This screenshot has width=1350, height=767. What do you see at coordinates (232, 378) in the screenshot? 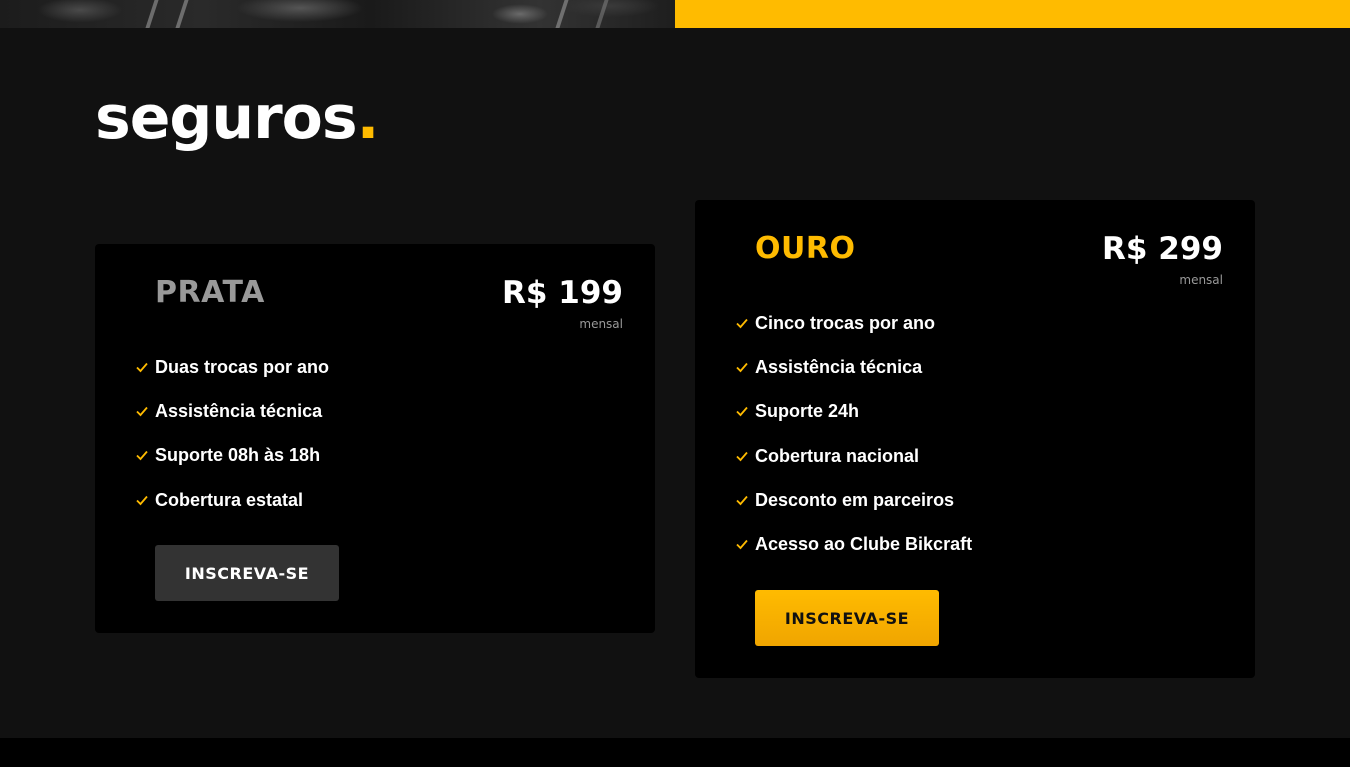
I see `feature-item: Duas trocas por ano` at bounding box center [232, 378].